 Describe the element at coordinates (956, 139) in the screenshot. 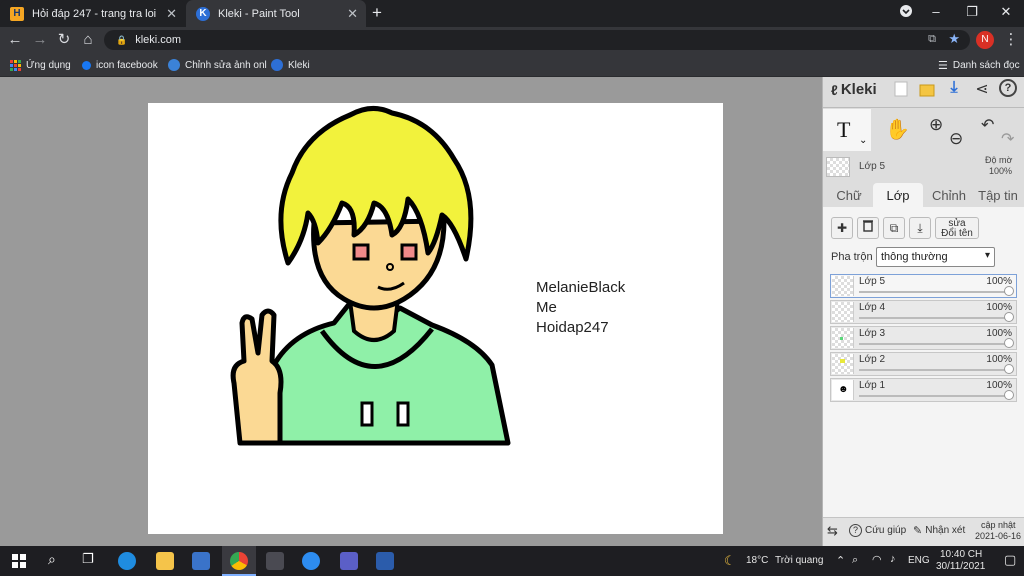

I see `zoom-out-icon: ⊖` at that location.